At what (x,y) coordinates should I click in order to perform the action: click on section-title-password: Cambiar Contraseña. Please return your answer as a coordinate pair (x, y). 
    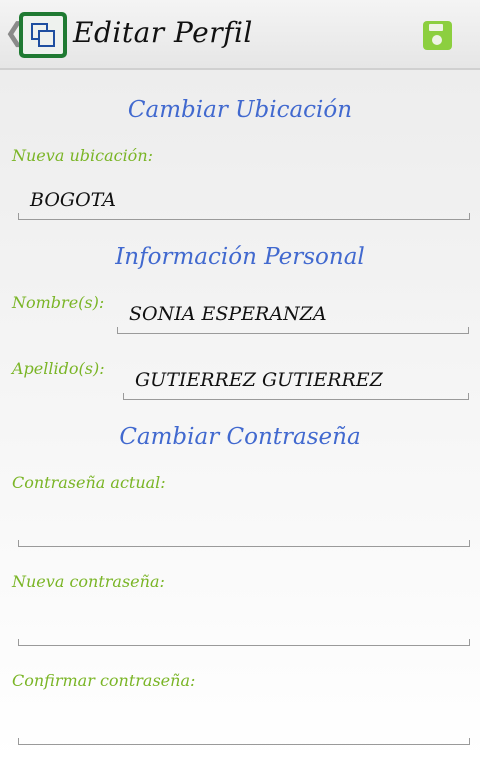
    Looking at the image, I should click on (240, 437).